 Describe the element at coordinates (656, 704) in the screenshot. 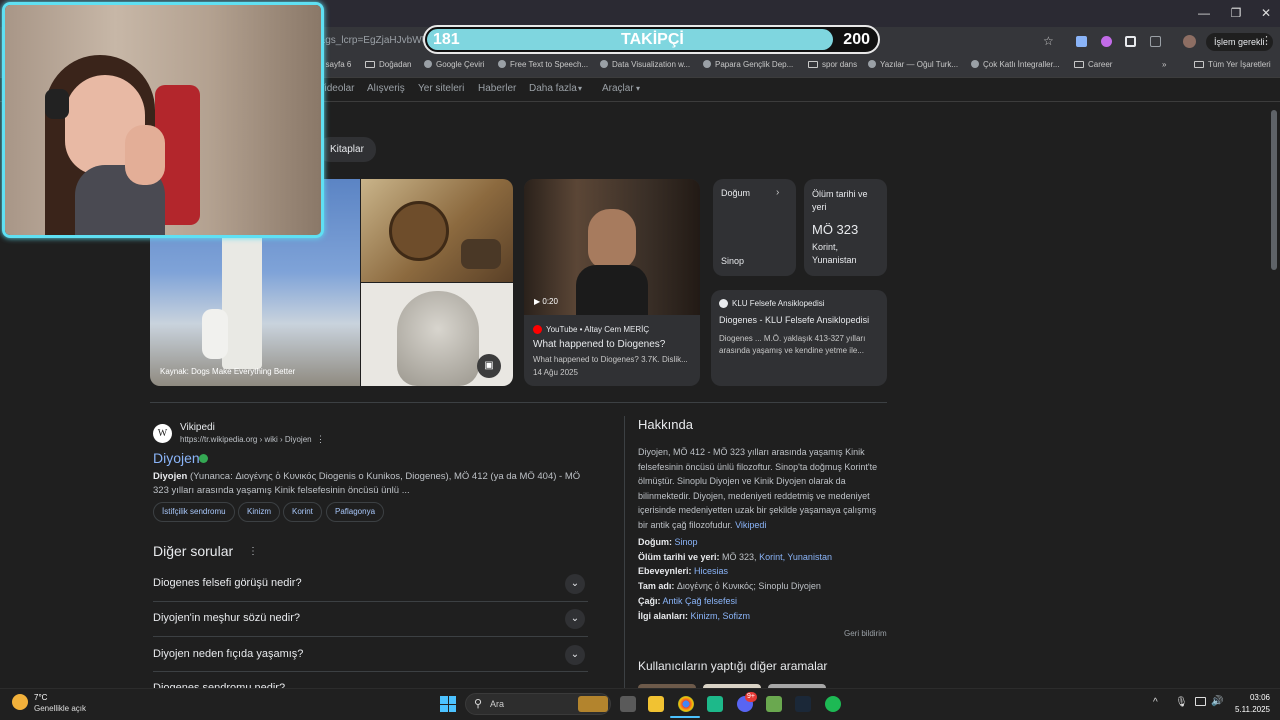

I see `file-explorer-icon` at that location.